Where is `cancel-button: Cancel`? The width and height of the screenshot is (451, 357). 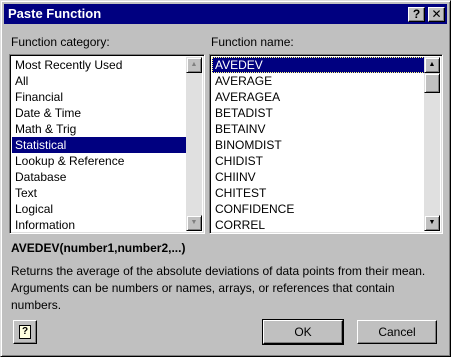 cancel-button: Cancel is located at coordinates (397, 332).